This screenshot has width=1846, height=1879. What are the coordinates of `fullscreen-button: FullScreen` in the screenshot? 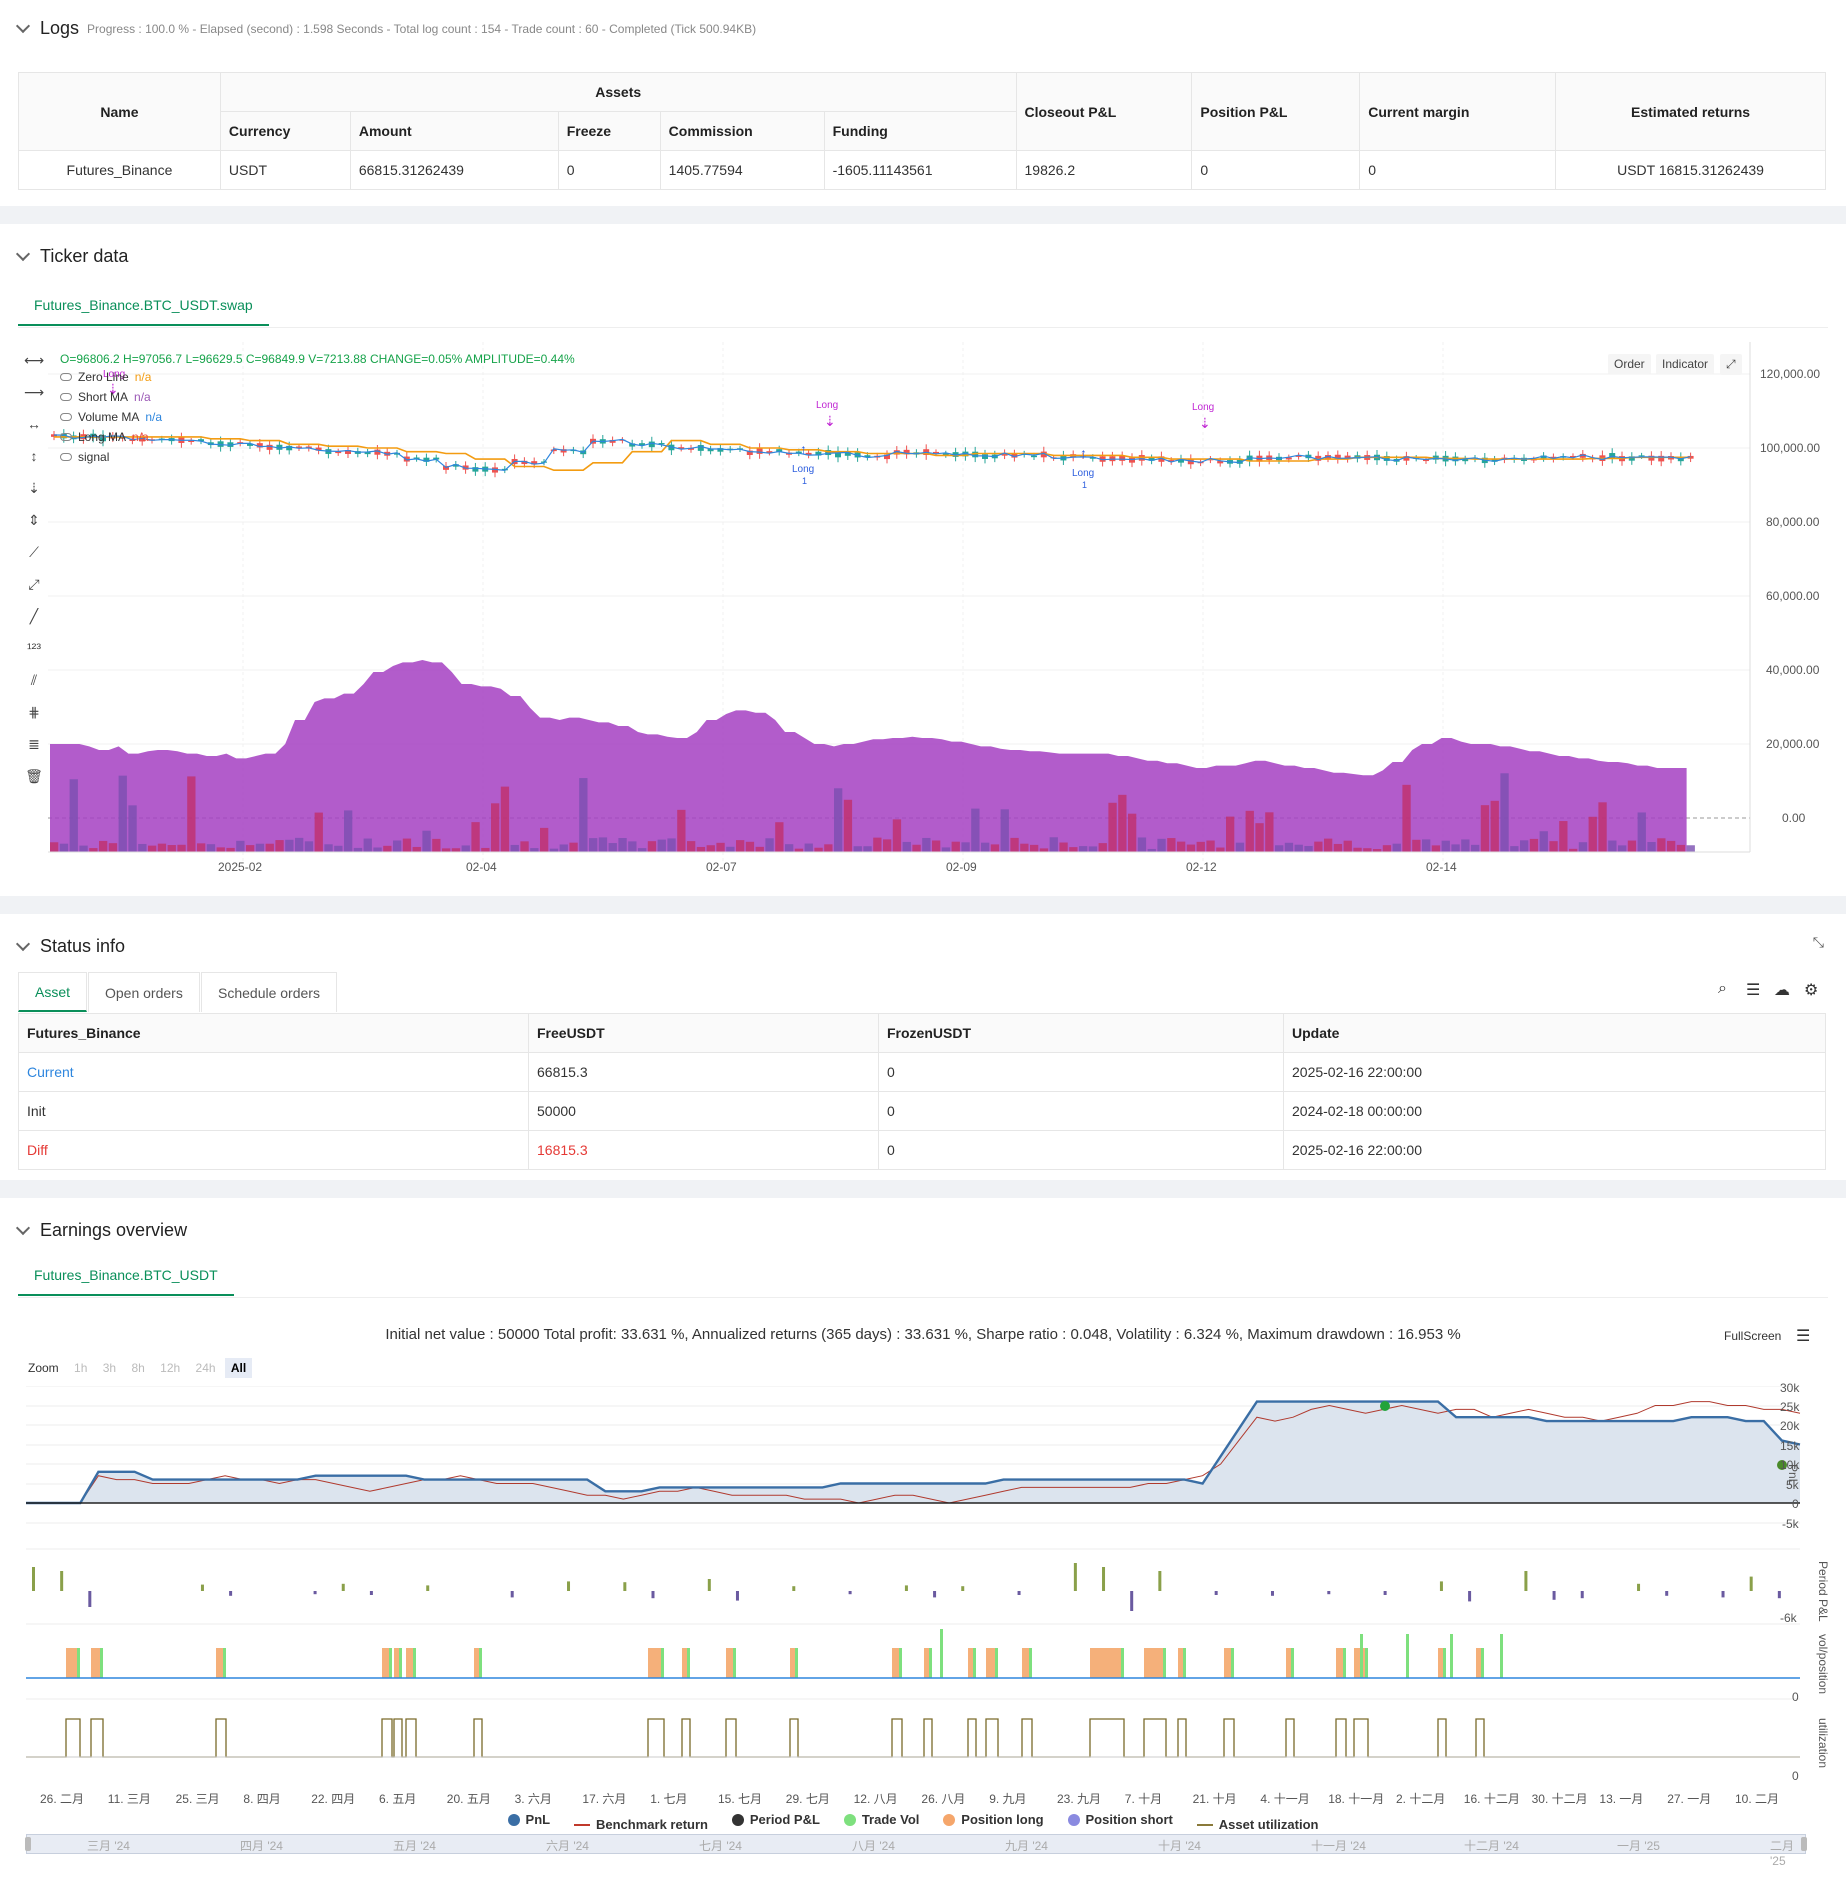 It's located at (1752, 1336).